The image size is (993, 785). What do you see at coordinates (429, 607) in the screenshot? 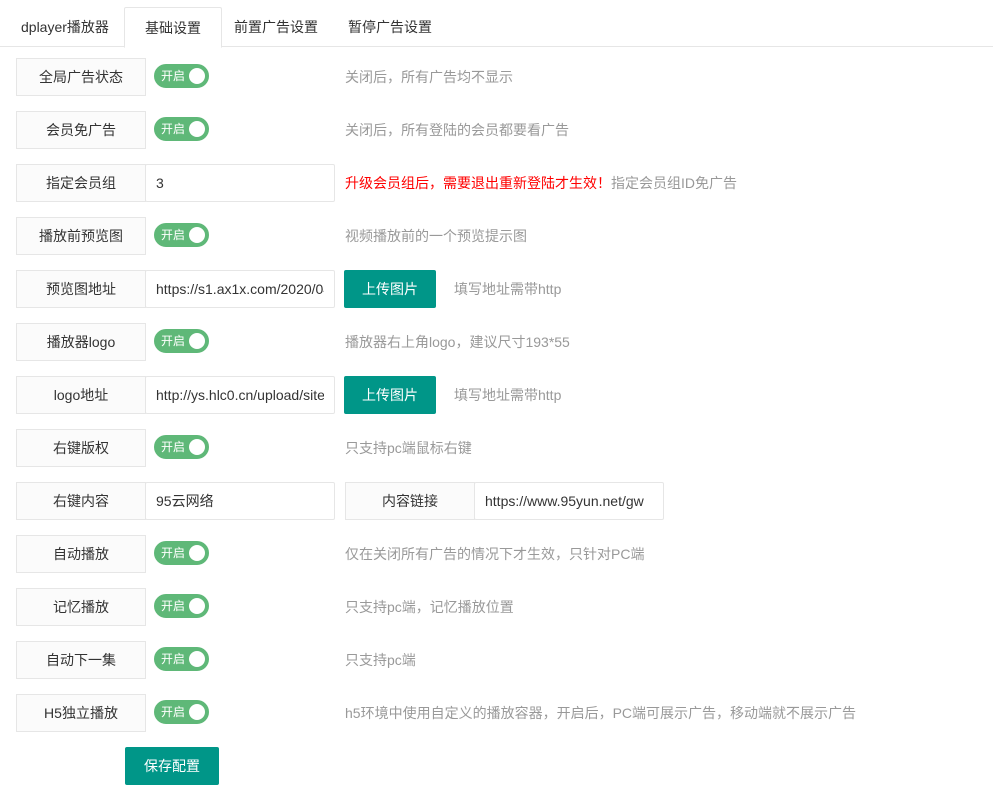
I see `hint-memory-play: 只支持pc端，记忆播放位置` at bounding box center [429, 607].